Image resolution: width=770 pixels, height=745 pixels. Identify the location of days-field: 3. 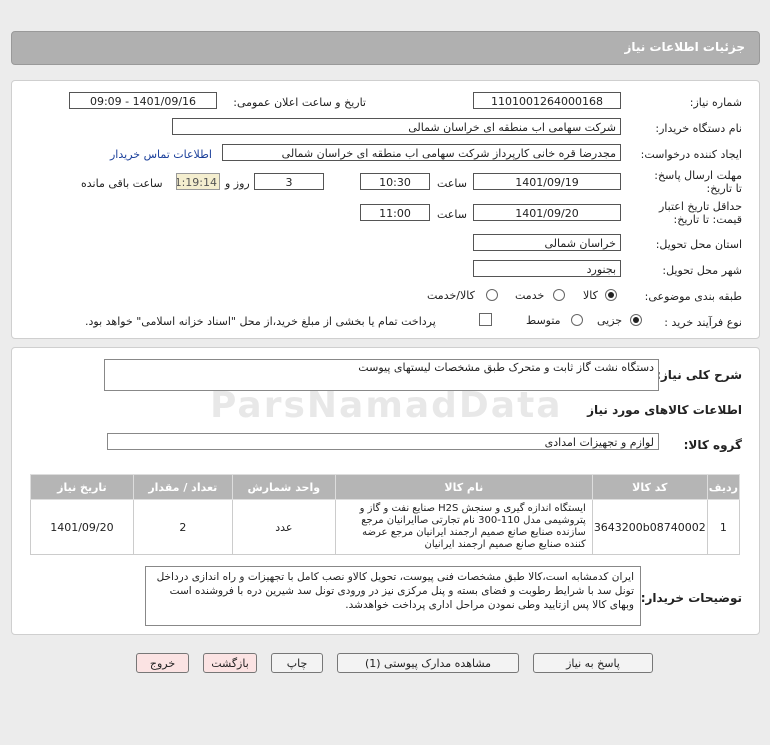
(289, 181).